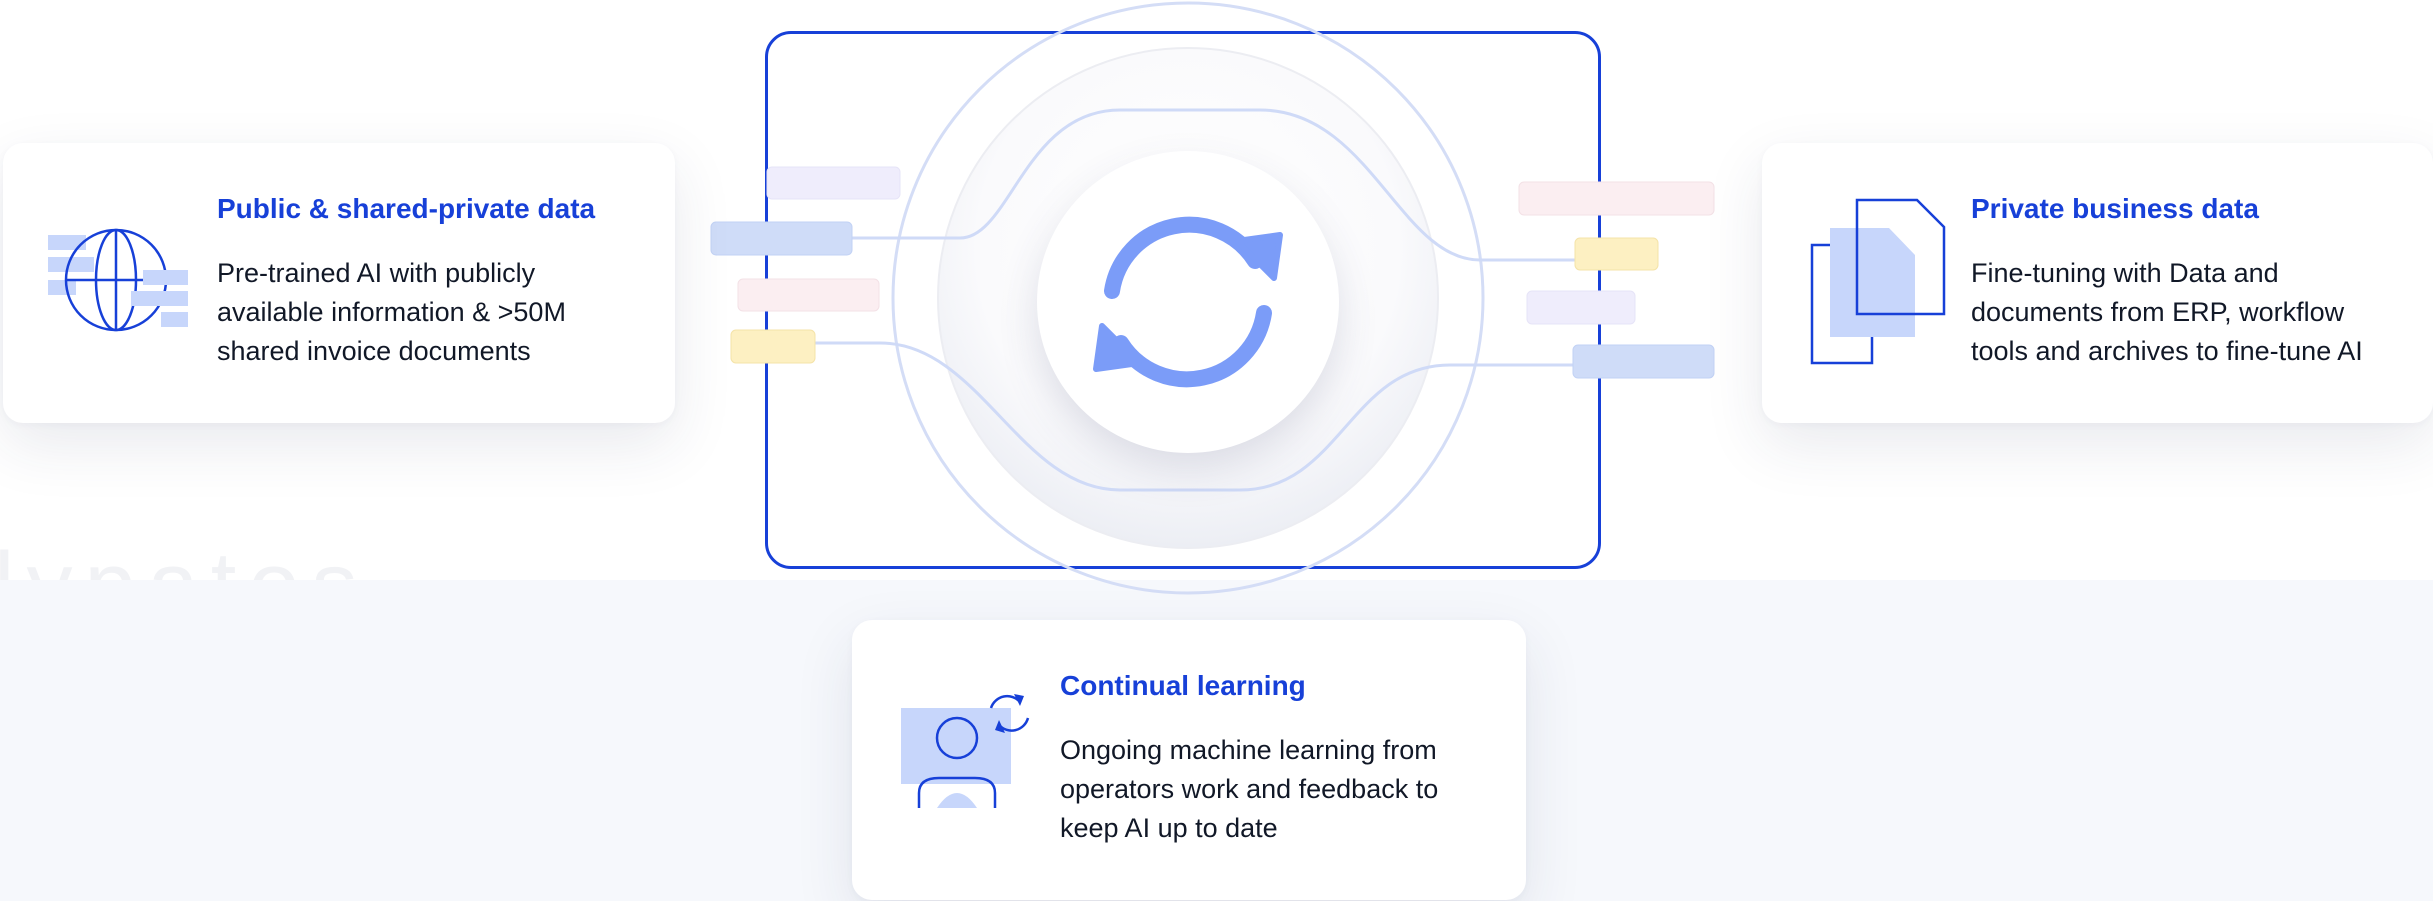 The width and height of the screenshot is (2433, 901). What do you see at coordinates (185, 555) in the screenshot?
I see `watermark-text: lypatos` at bounding box center [185, 555].